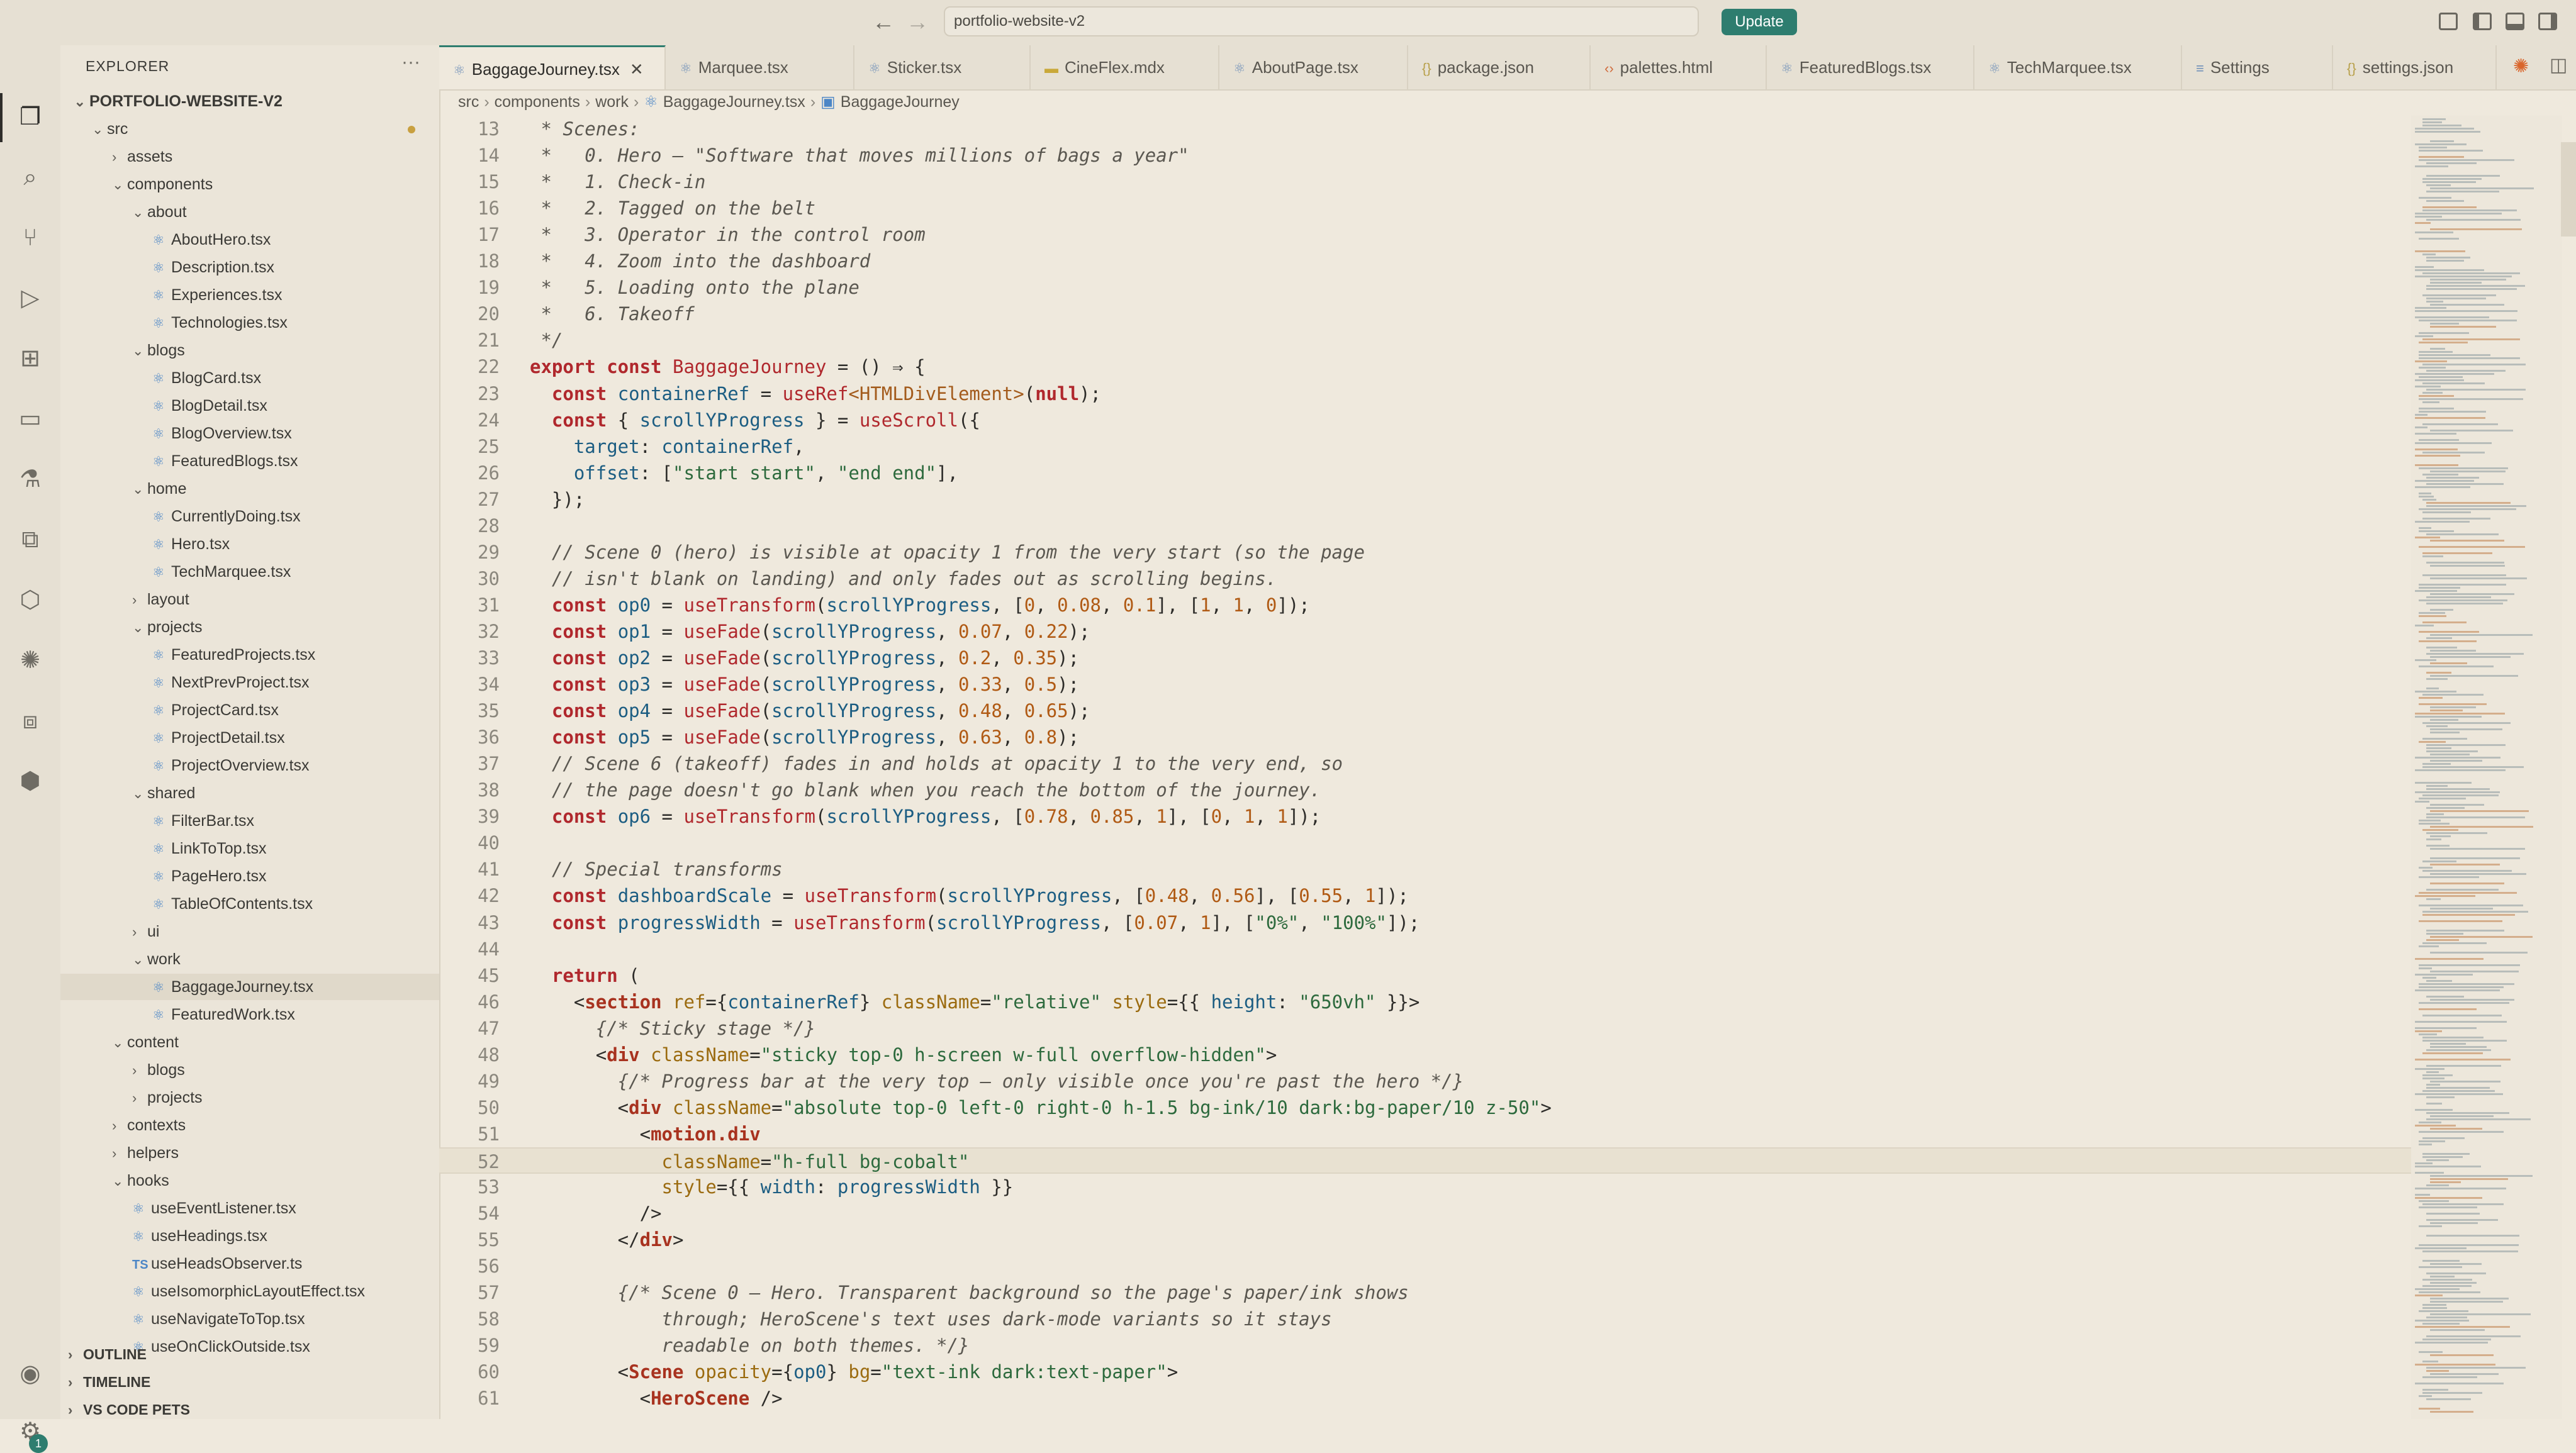 This screenshot has width=2576, height=1453. What do you see at coordinates (410, 62) in the screenshot?
I see `more-actions-icon: ···` at bounding box center [410, 62].